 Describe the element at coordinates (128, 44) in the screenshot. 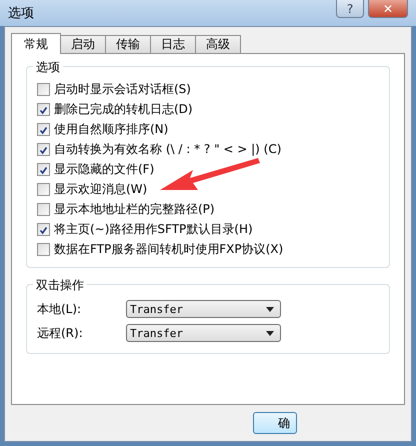

I see `tab: 传输` at that location.